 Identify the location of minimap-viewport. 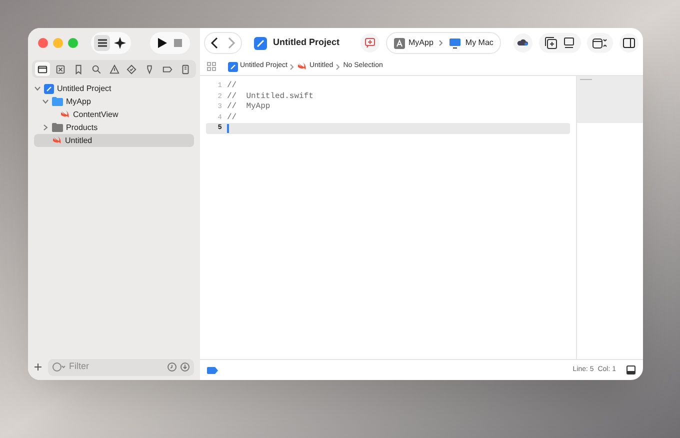
(610, 99).